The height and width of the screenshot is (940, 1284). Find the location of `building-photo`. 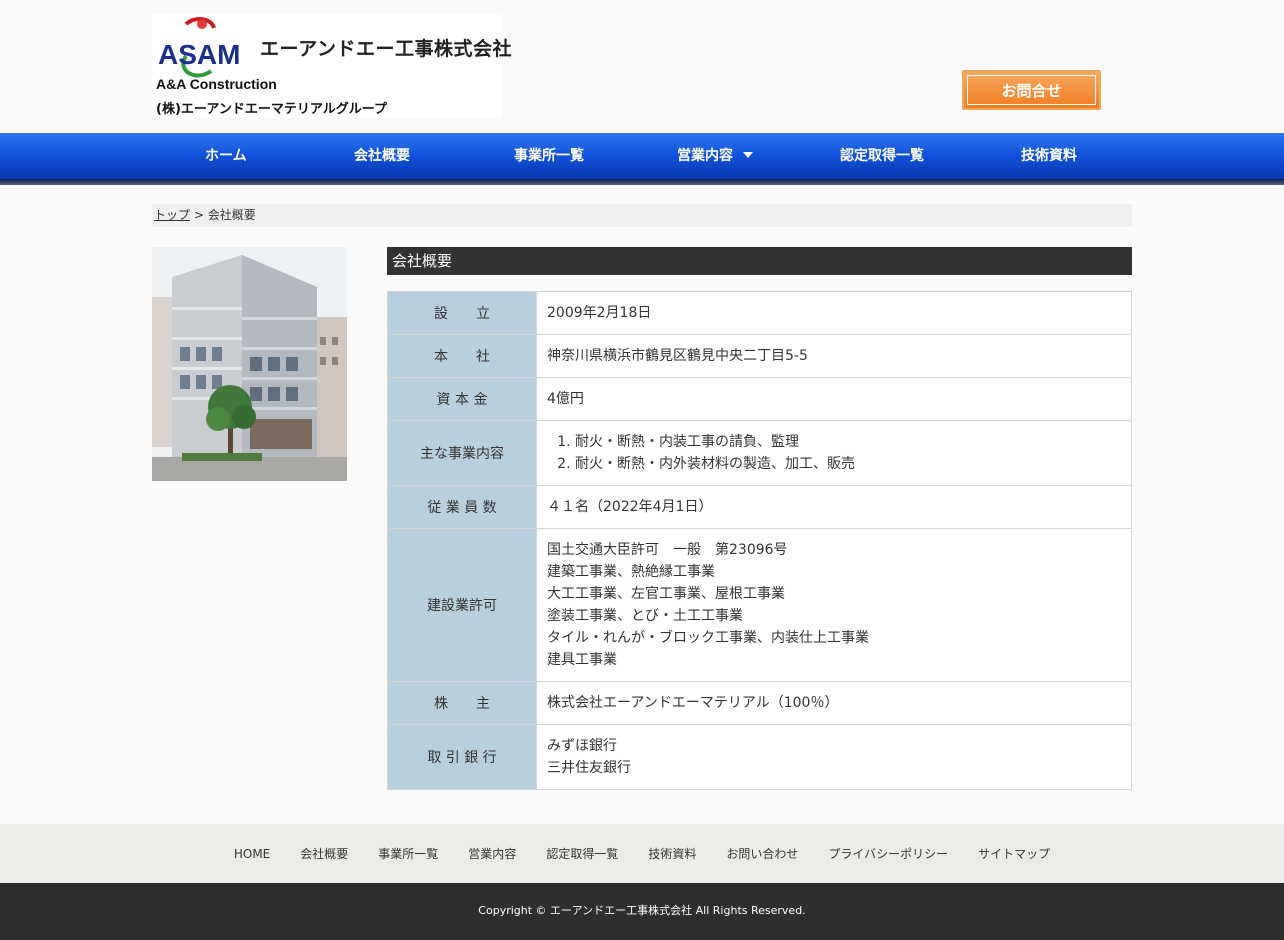

building-photo is located at coordinates (249, 364).